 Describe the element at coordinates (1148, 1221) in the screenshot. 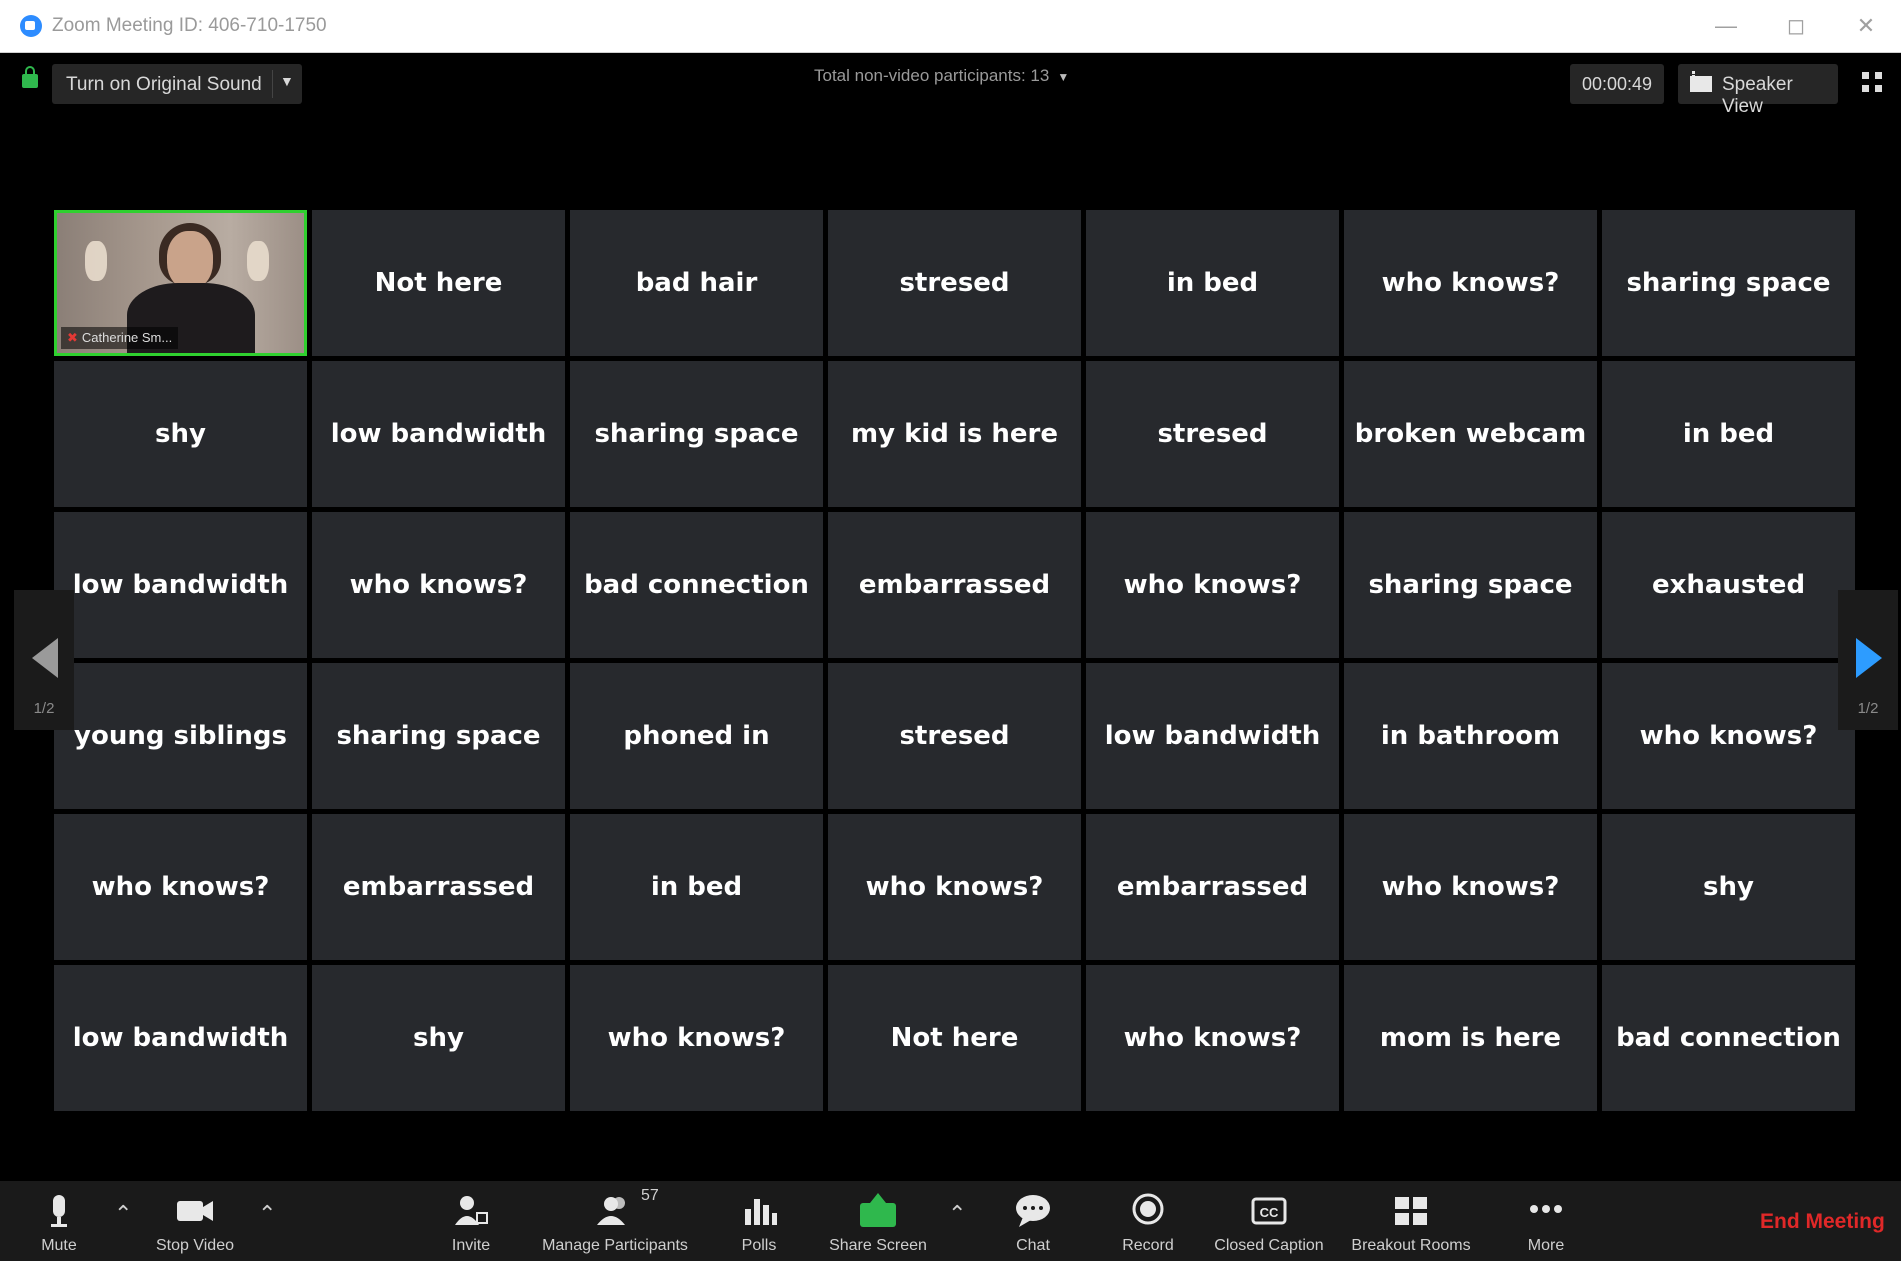

I see `record-button: Record` at that location.